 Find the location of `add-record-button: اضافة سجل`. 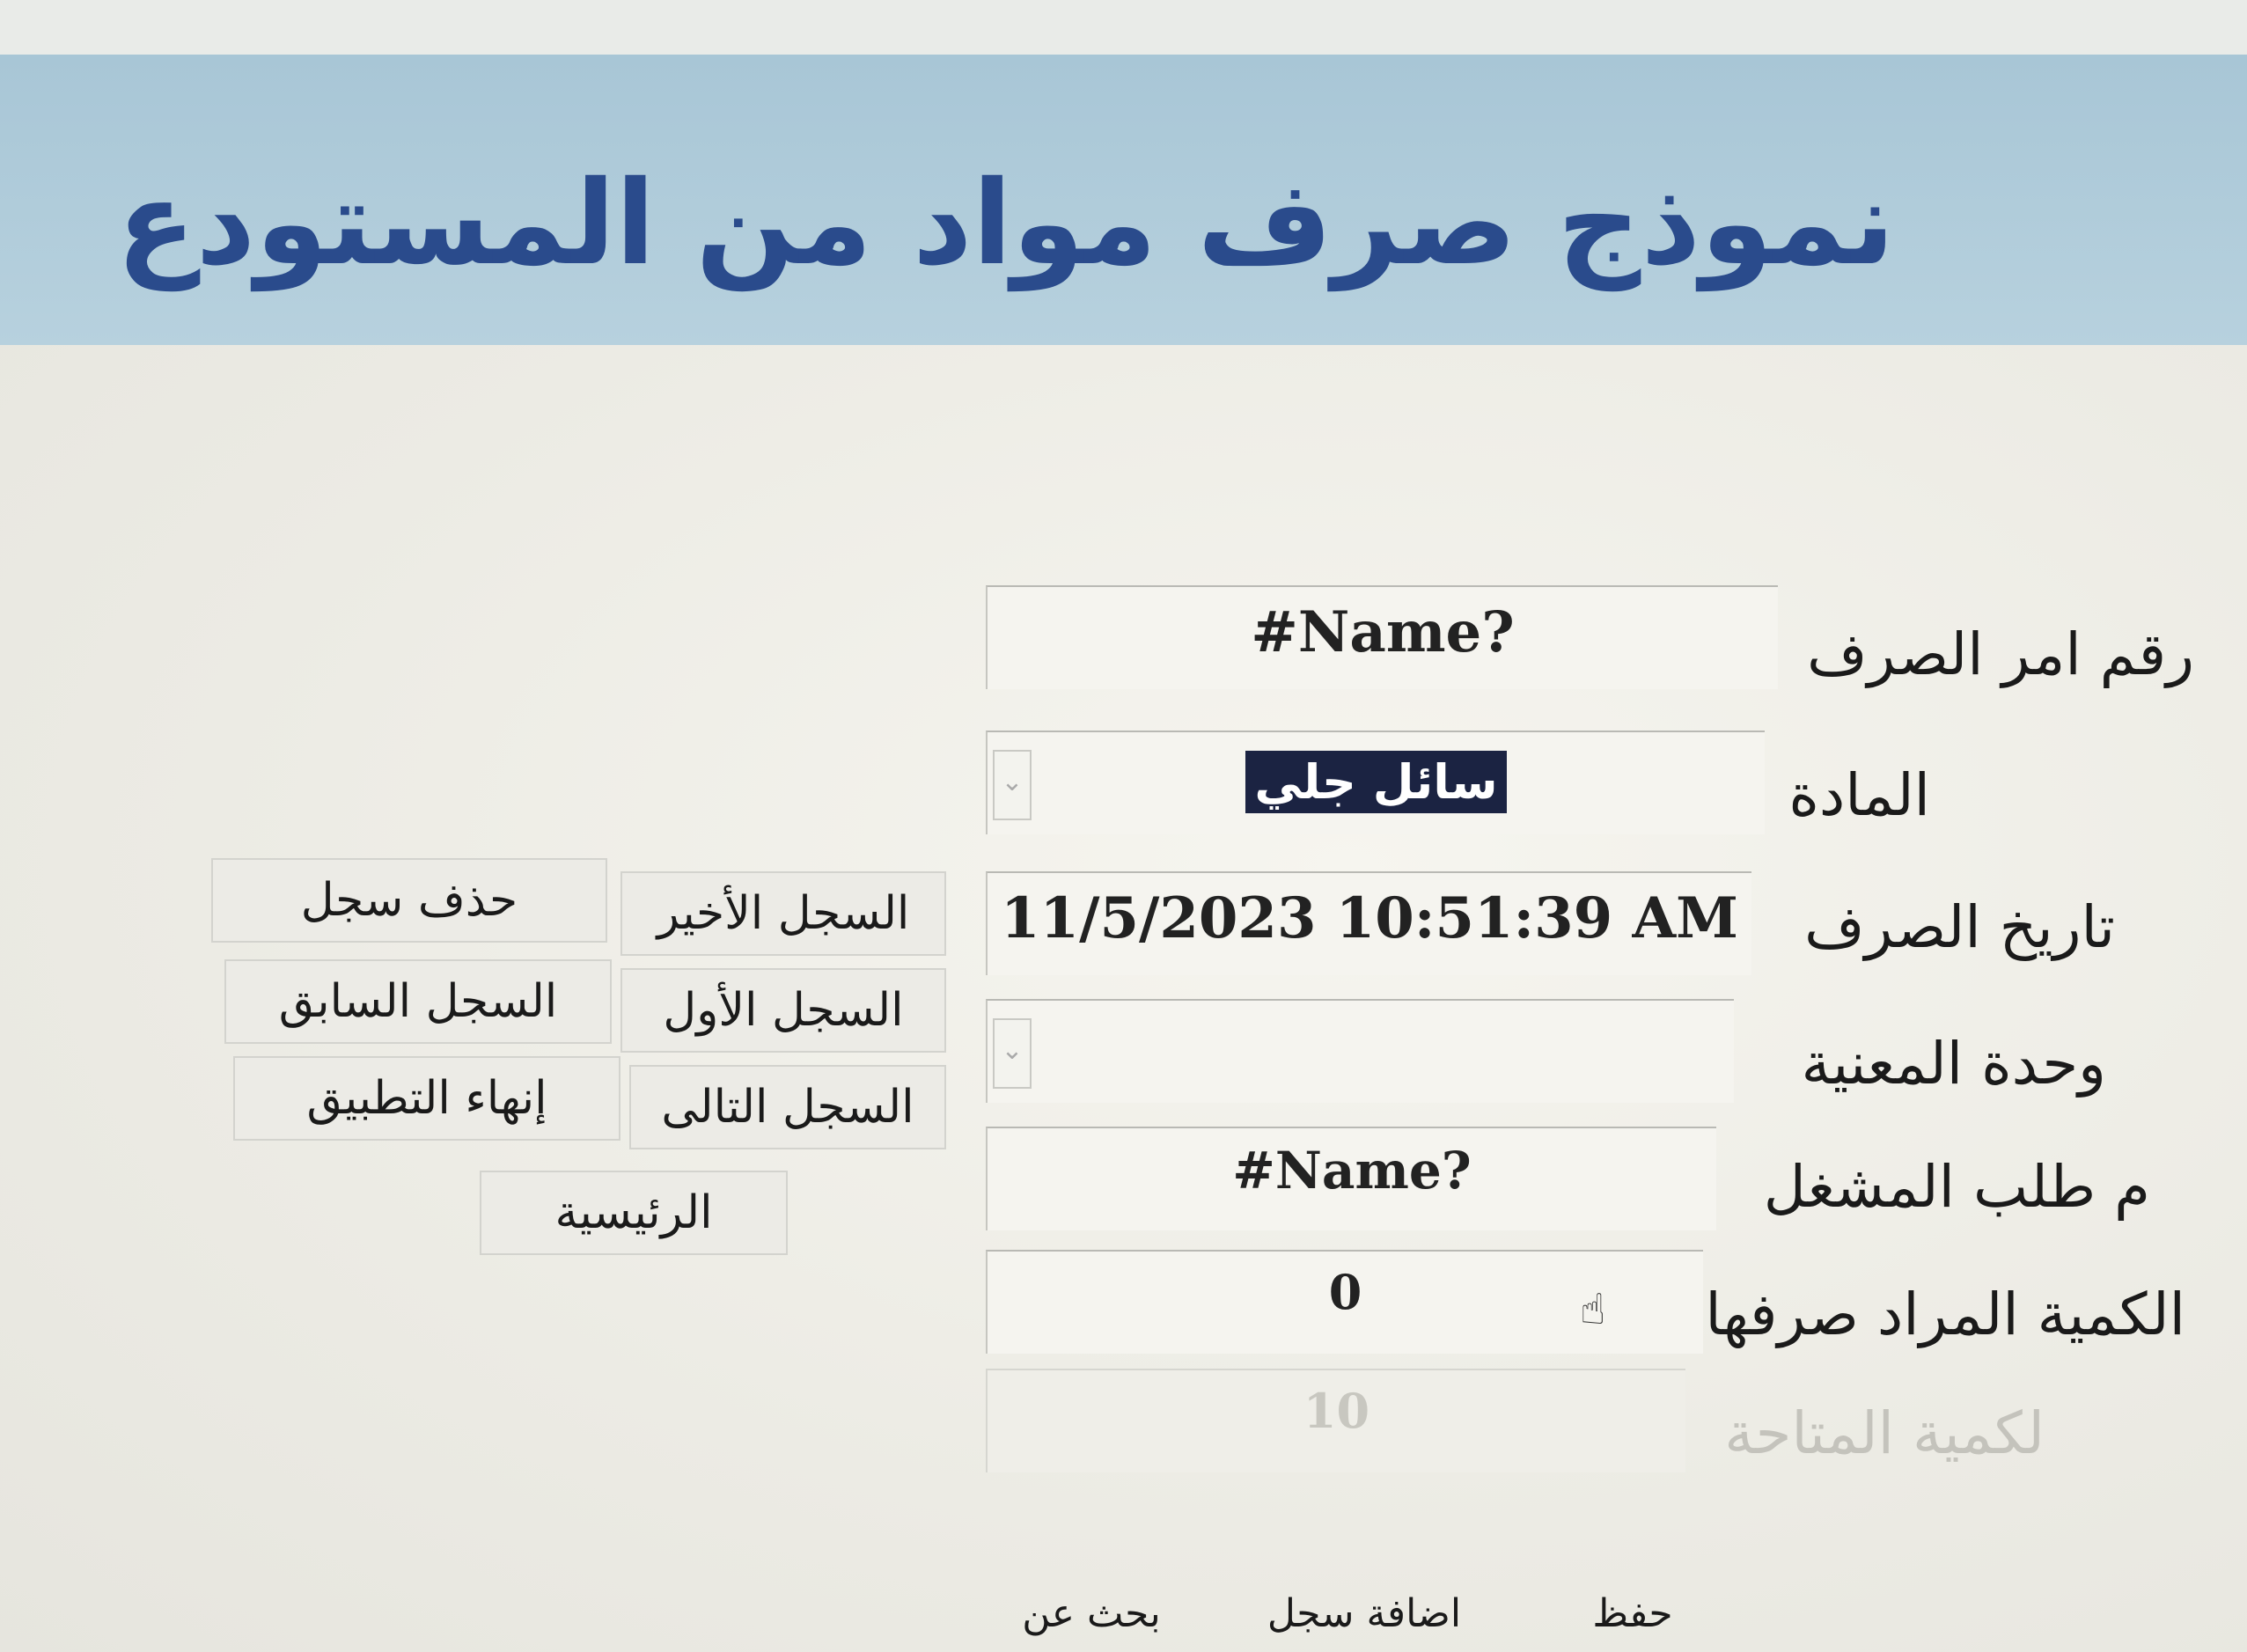

add-record-button: اضافة سجل is located at coordinates (1364, 1621).